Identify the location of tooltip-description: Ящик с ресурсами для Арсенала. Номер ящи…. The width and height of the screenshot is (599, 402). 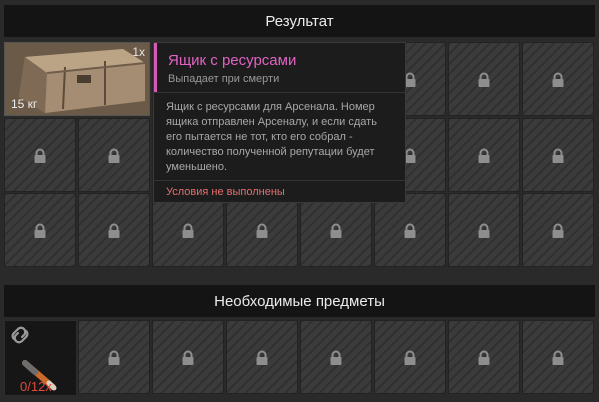
(271, 137).